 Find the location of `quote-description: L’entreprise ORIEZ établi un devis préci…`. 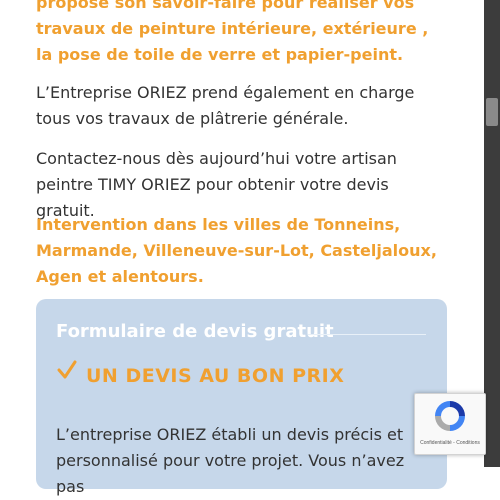

quote-description: L’entreprise ORIEZ établi un devis préci… is located at coordinates (230, 460).